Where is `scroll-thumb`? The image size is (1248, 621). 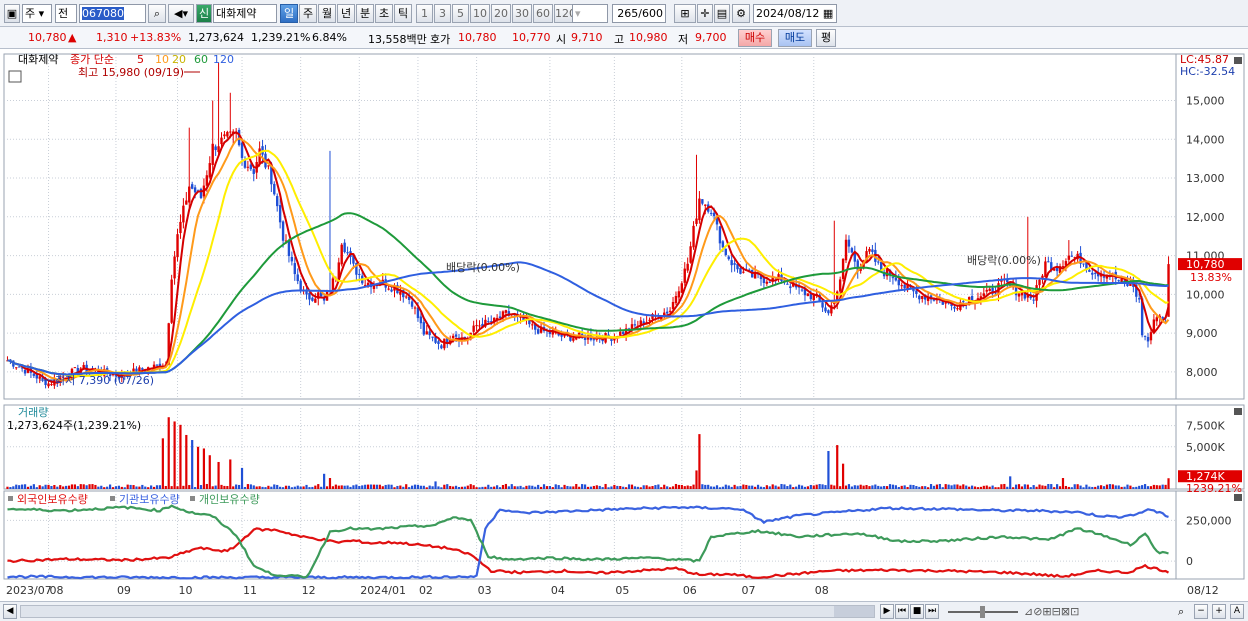 scroll-thumb is located at coordinates (854, 611).